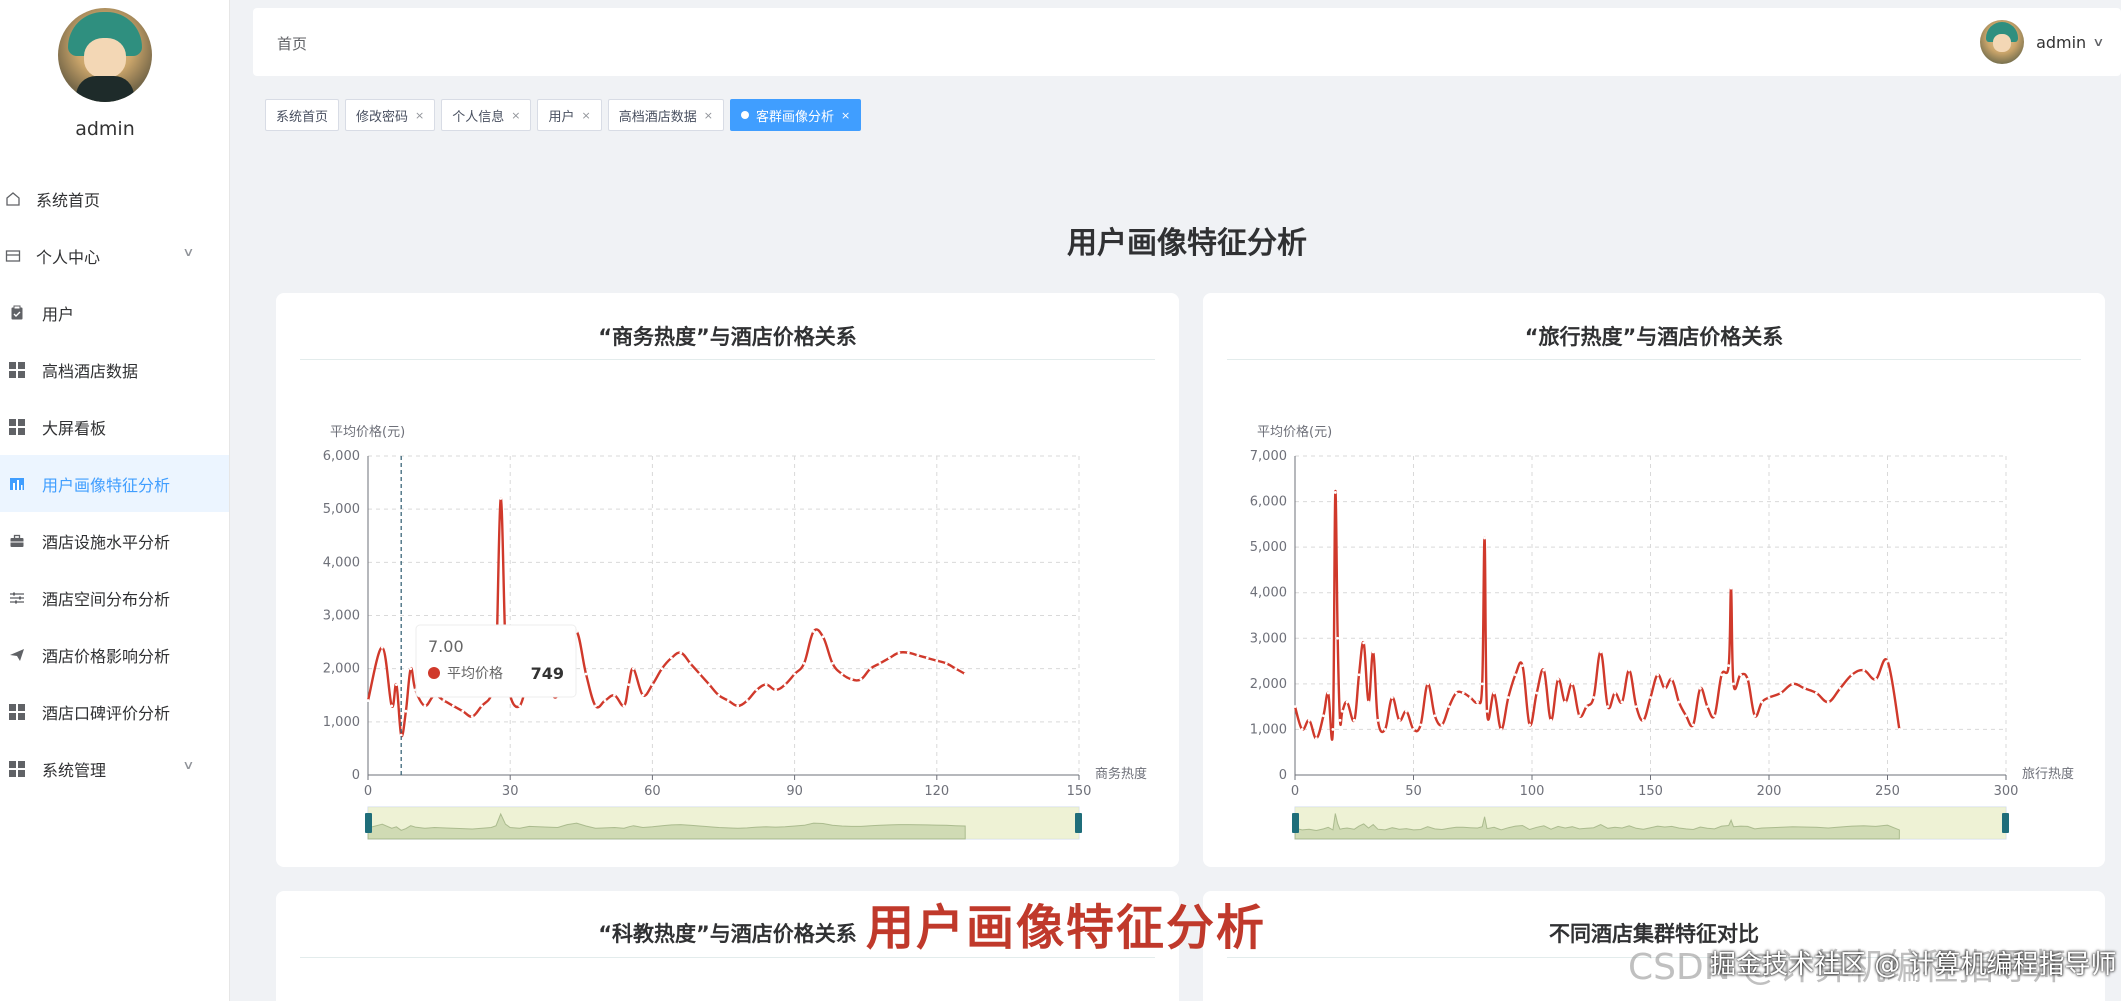 The width and height of the screenshot is (2121, 1001). Describe the element at coordinates (446, 646) in the screenshot. I see `tooltip-x-label: 7.00` at that location.